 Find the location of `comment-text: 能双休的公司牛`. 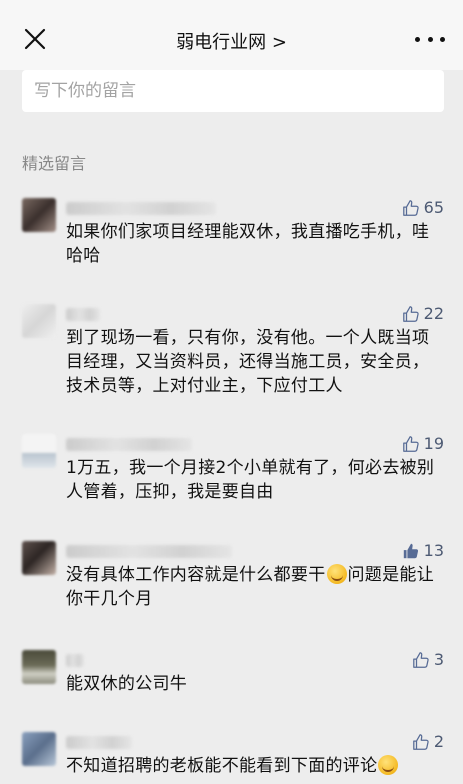

comment-text: 能双休的公司牛 is located at coordinates (127, 684).